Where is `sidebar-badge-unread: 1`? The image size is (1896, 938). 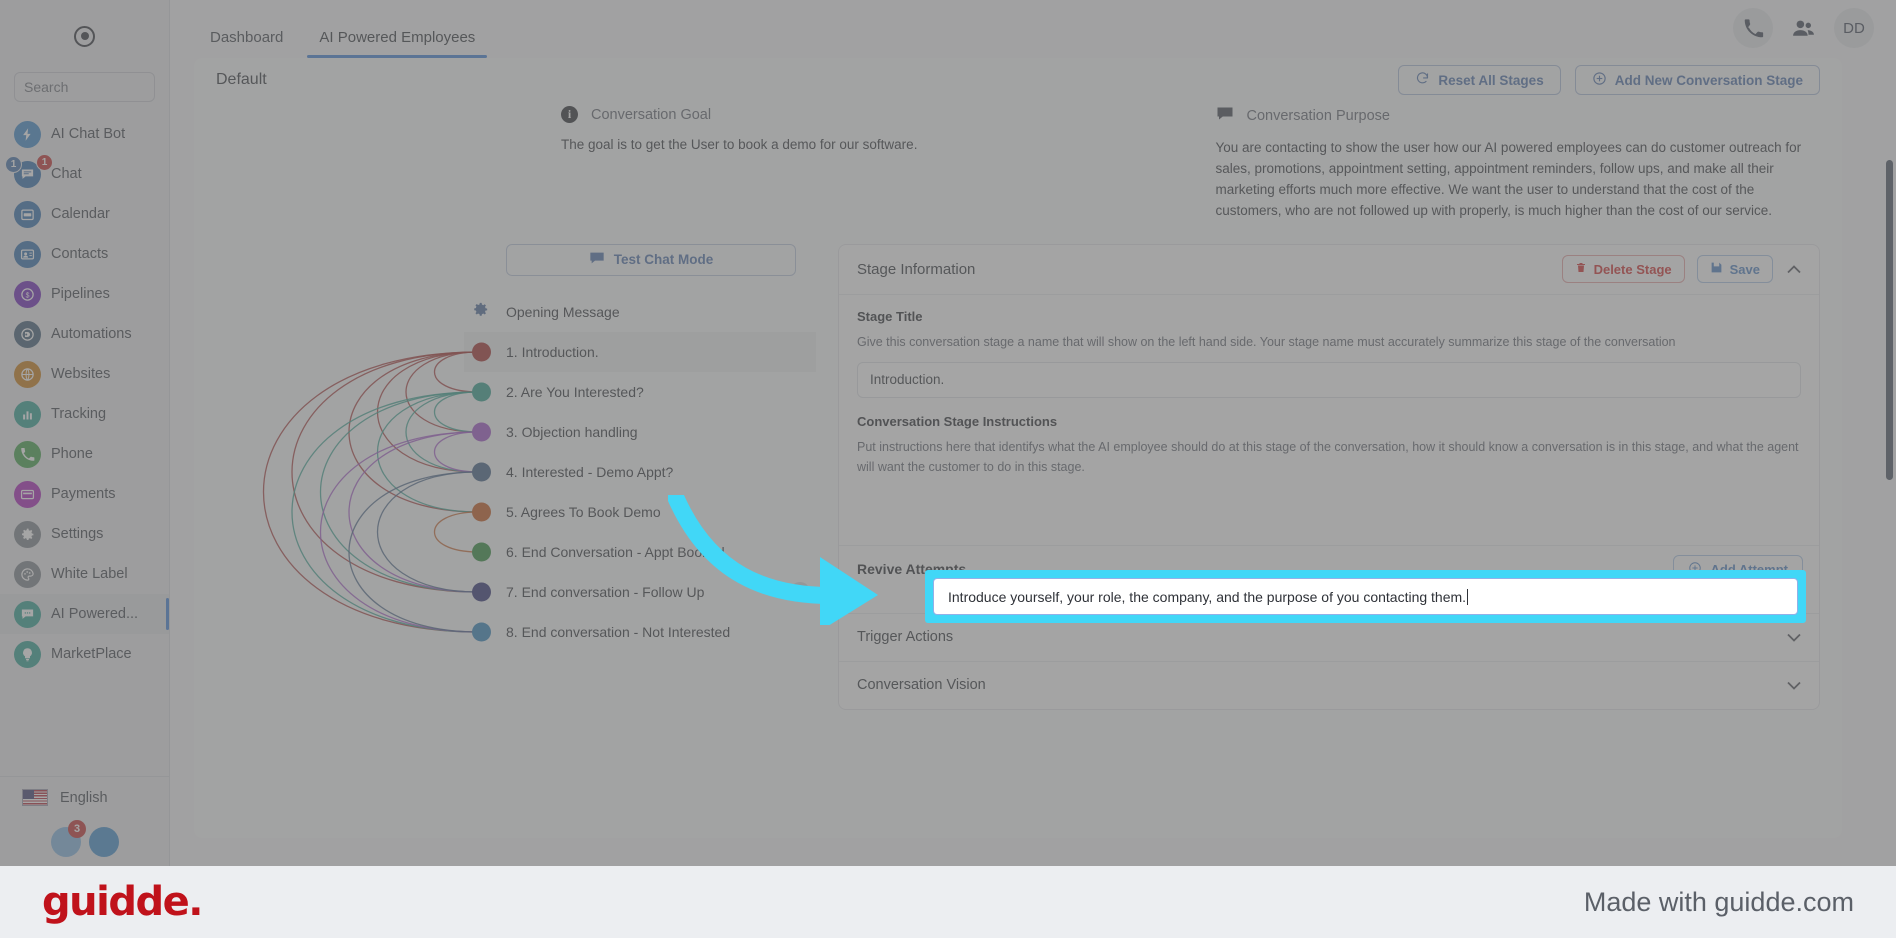 sidebar-badge-unread: 1 is located at coordinates (44, 162).